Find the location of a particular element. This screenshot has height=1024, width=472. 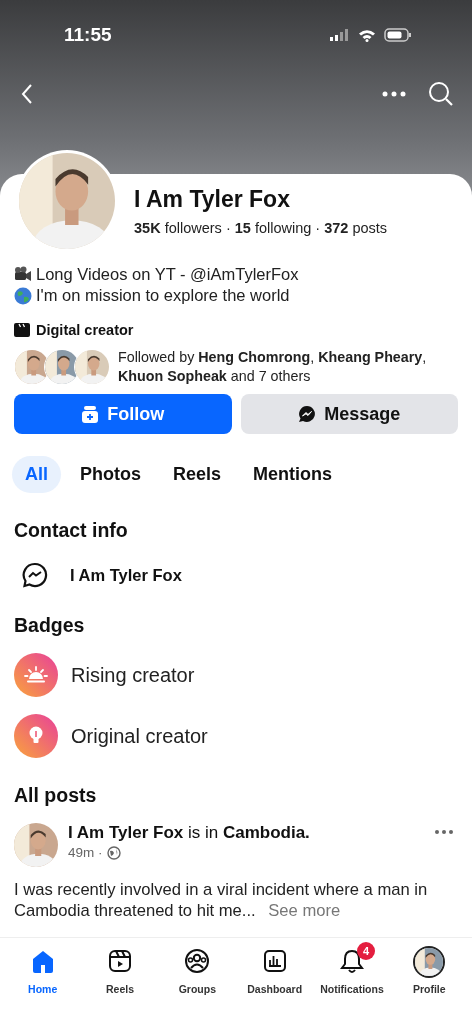

back-icon is located at coordinates (27, 94).